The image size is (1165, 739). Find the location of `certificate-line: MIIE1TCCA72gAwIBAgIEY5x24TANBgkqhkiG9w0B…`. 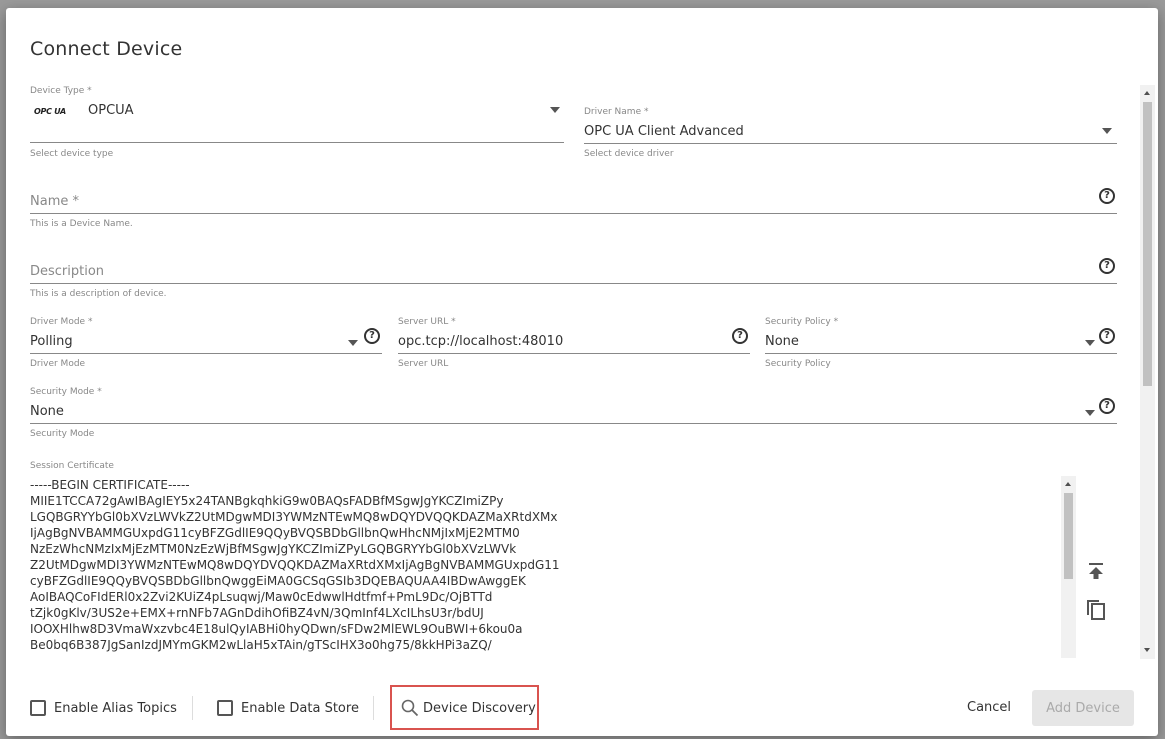

certificate-line: MIIE1TCCA72gAwIBAgIEY5x24TANBgkqhkiG9w0B… is located at coordinates (267, 501).